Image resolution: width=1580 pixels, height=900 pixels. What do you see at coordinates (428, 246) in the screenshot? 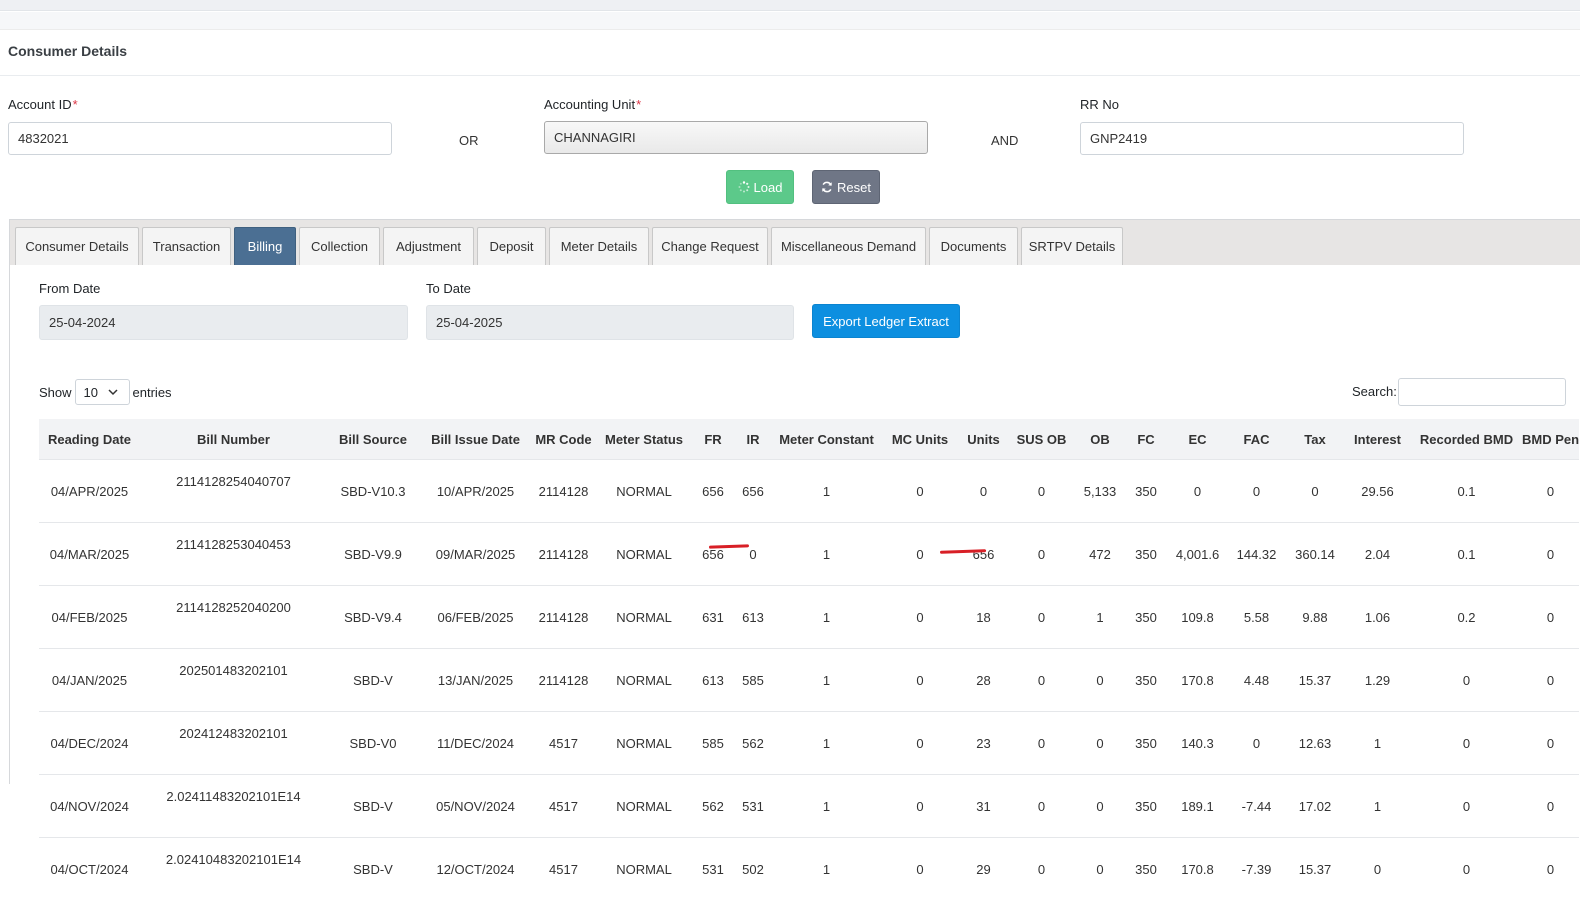
I see `tab-adjustment: Adjustment` at bounding box center [428, 246].